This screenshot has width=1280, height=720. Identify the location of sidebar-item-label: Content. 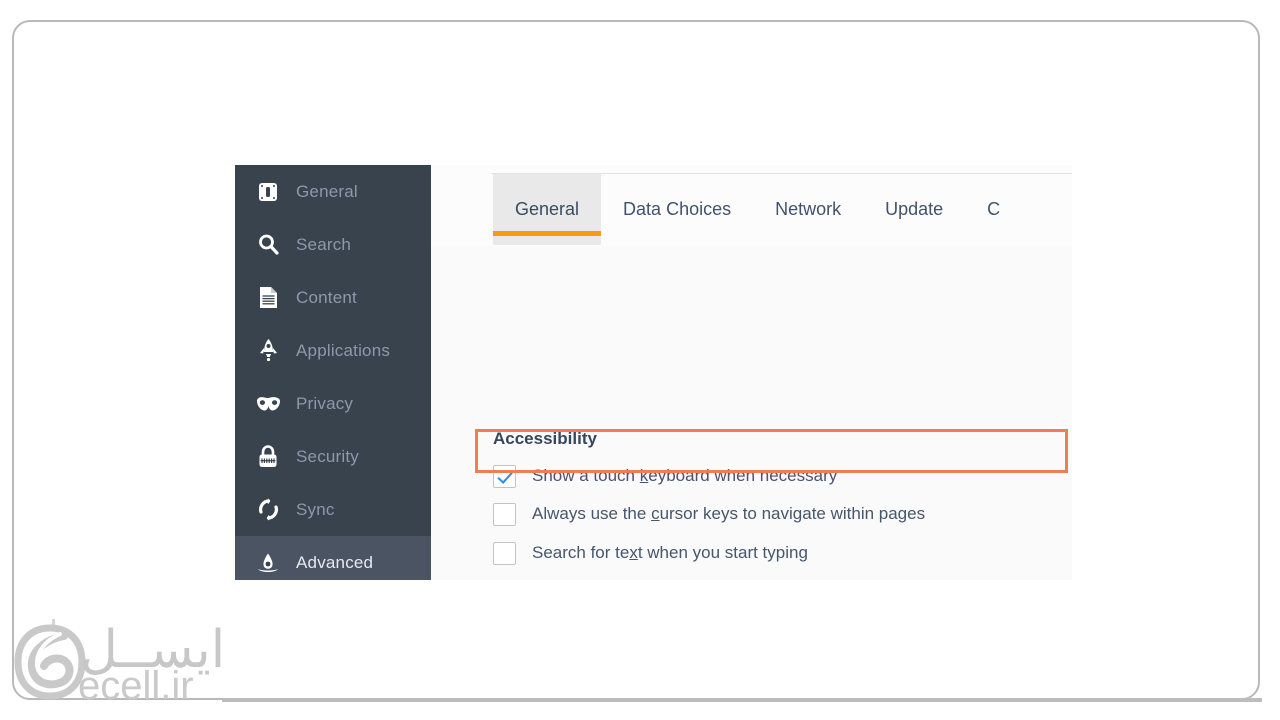
(326, 297).